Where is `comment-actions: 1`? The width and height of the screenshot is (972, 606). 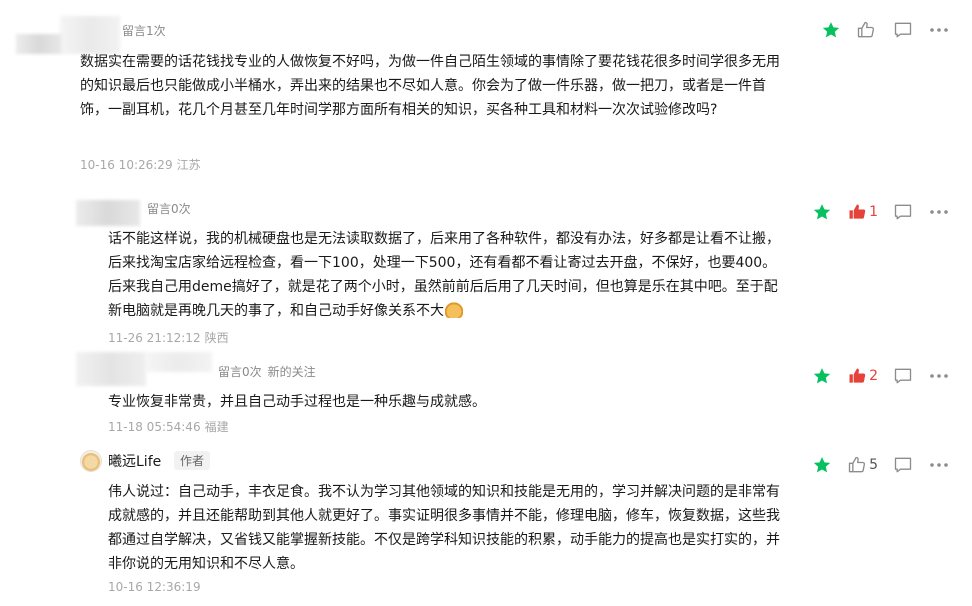
comment-actions: 1 is located at coordinates (880, 212).